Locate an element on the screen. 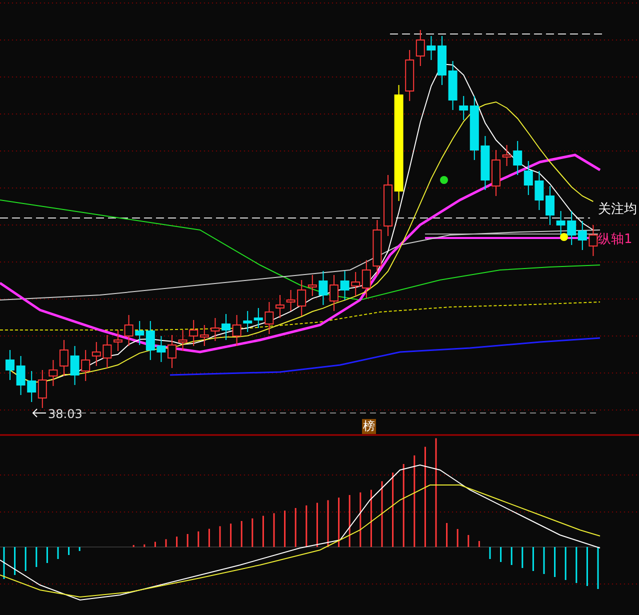 The image size is (639, 615). arrow-icon is located at coordinates (39, 413).